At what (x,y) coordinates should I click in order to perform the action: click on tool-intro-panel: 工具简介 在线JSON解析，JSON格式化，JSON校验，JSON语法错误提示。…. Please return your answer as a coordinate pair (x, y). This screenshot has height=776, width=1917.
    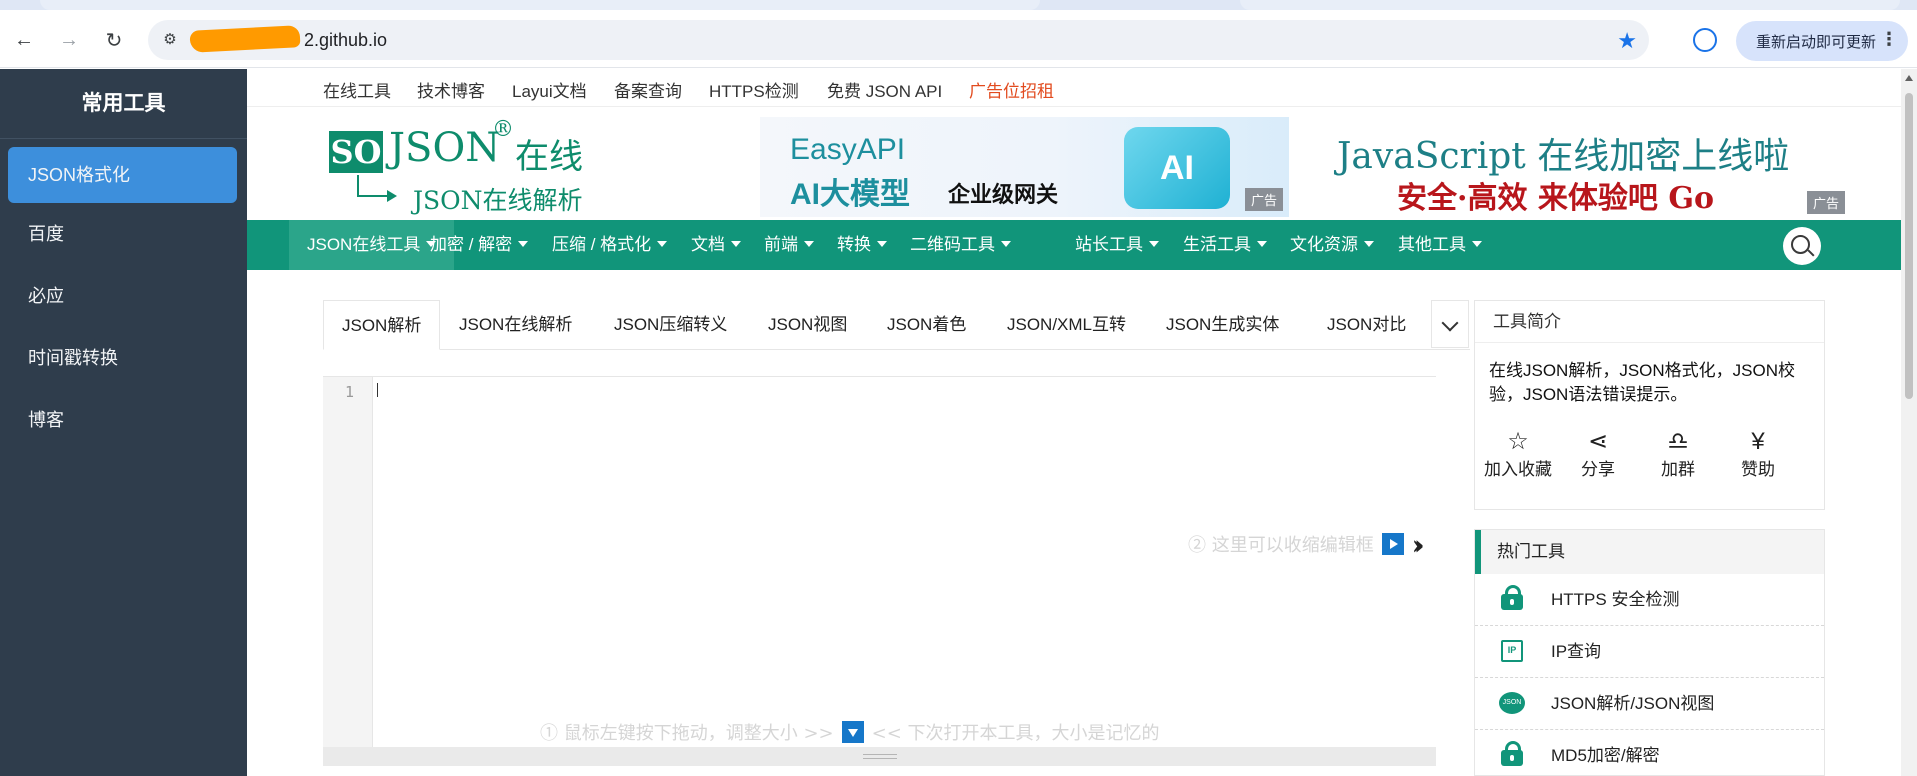
    Looking at the image, I should click on (1649, 405).